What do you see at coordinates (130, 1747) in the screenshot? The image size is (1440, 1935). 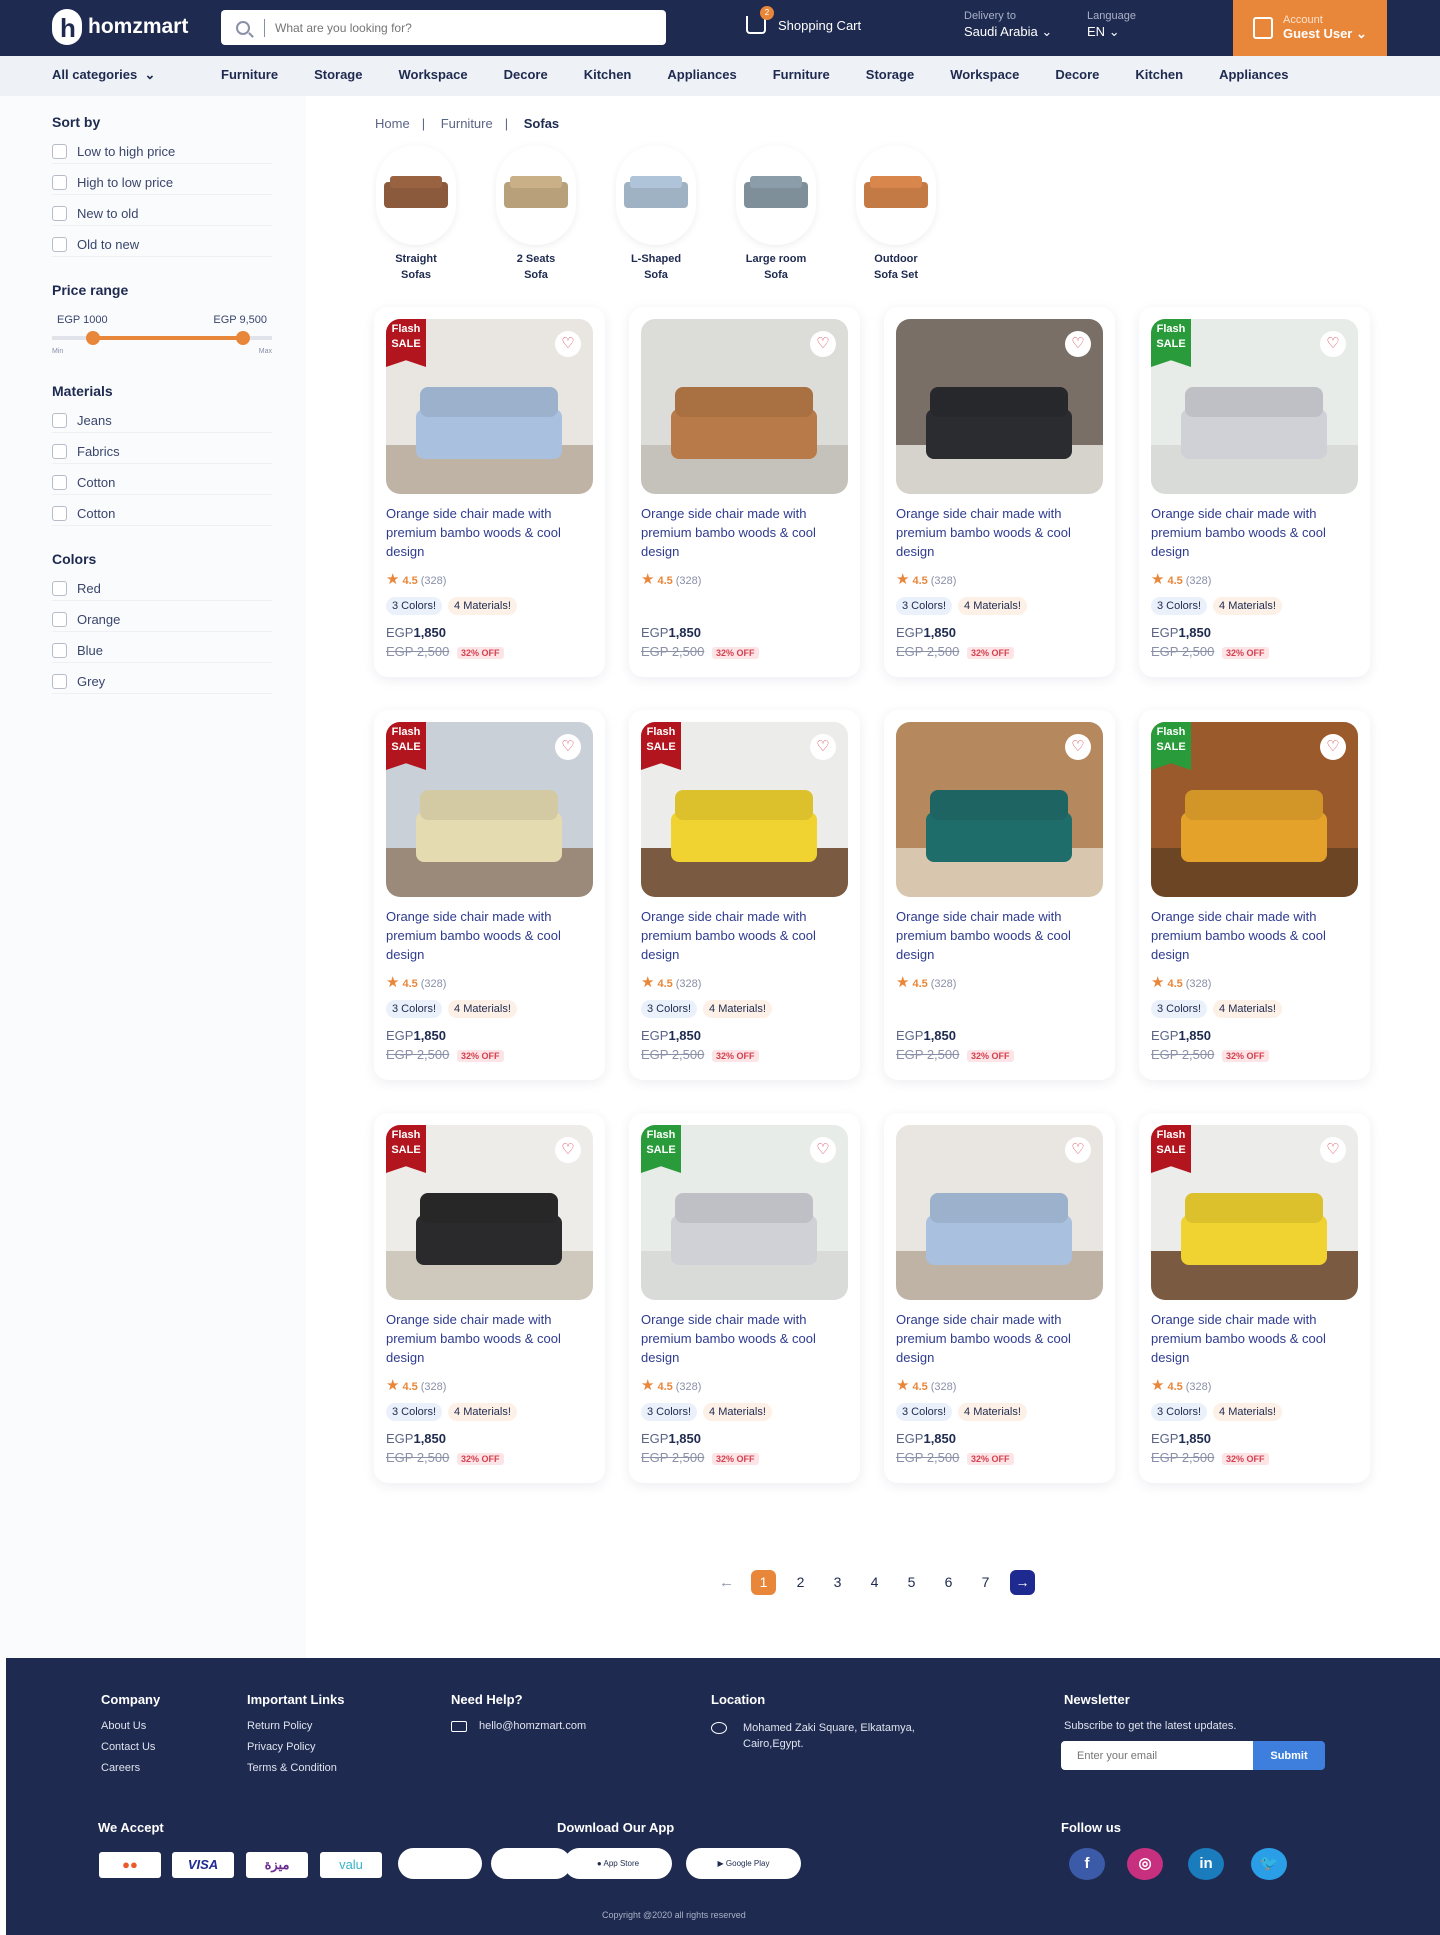 I see `footer-link-contact: Contact Us` at bounding box center [130, 1747].